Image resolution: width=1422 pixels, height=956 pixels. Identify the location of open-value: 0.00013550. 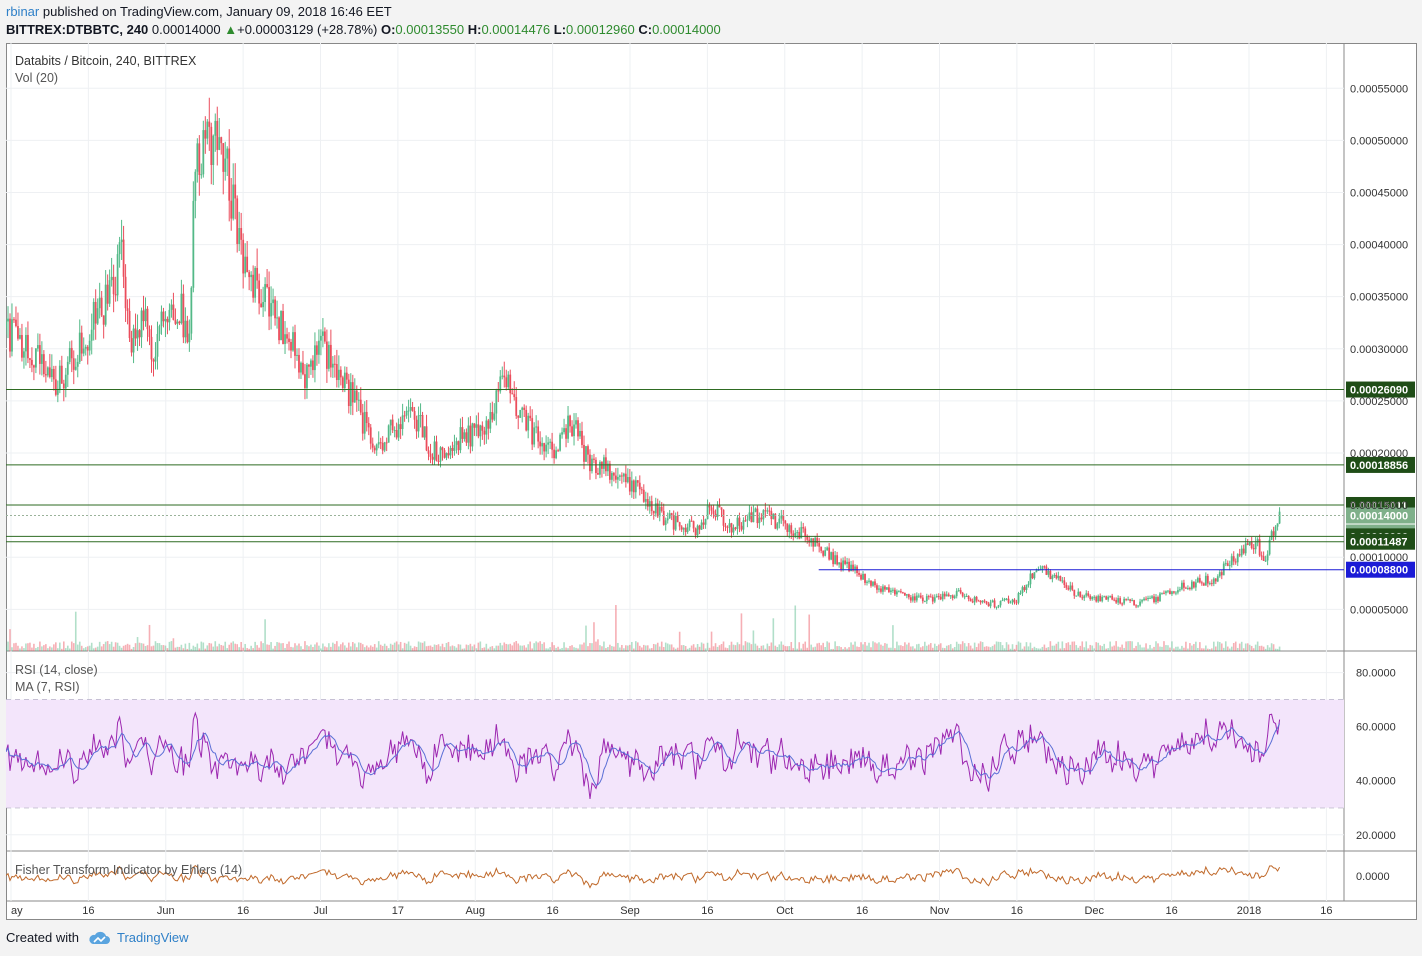
(430, 29).